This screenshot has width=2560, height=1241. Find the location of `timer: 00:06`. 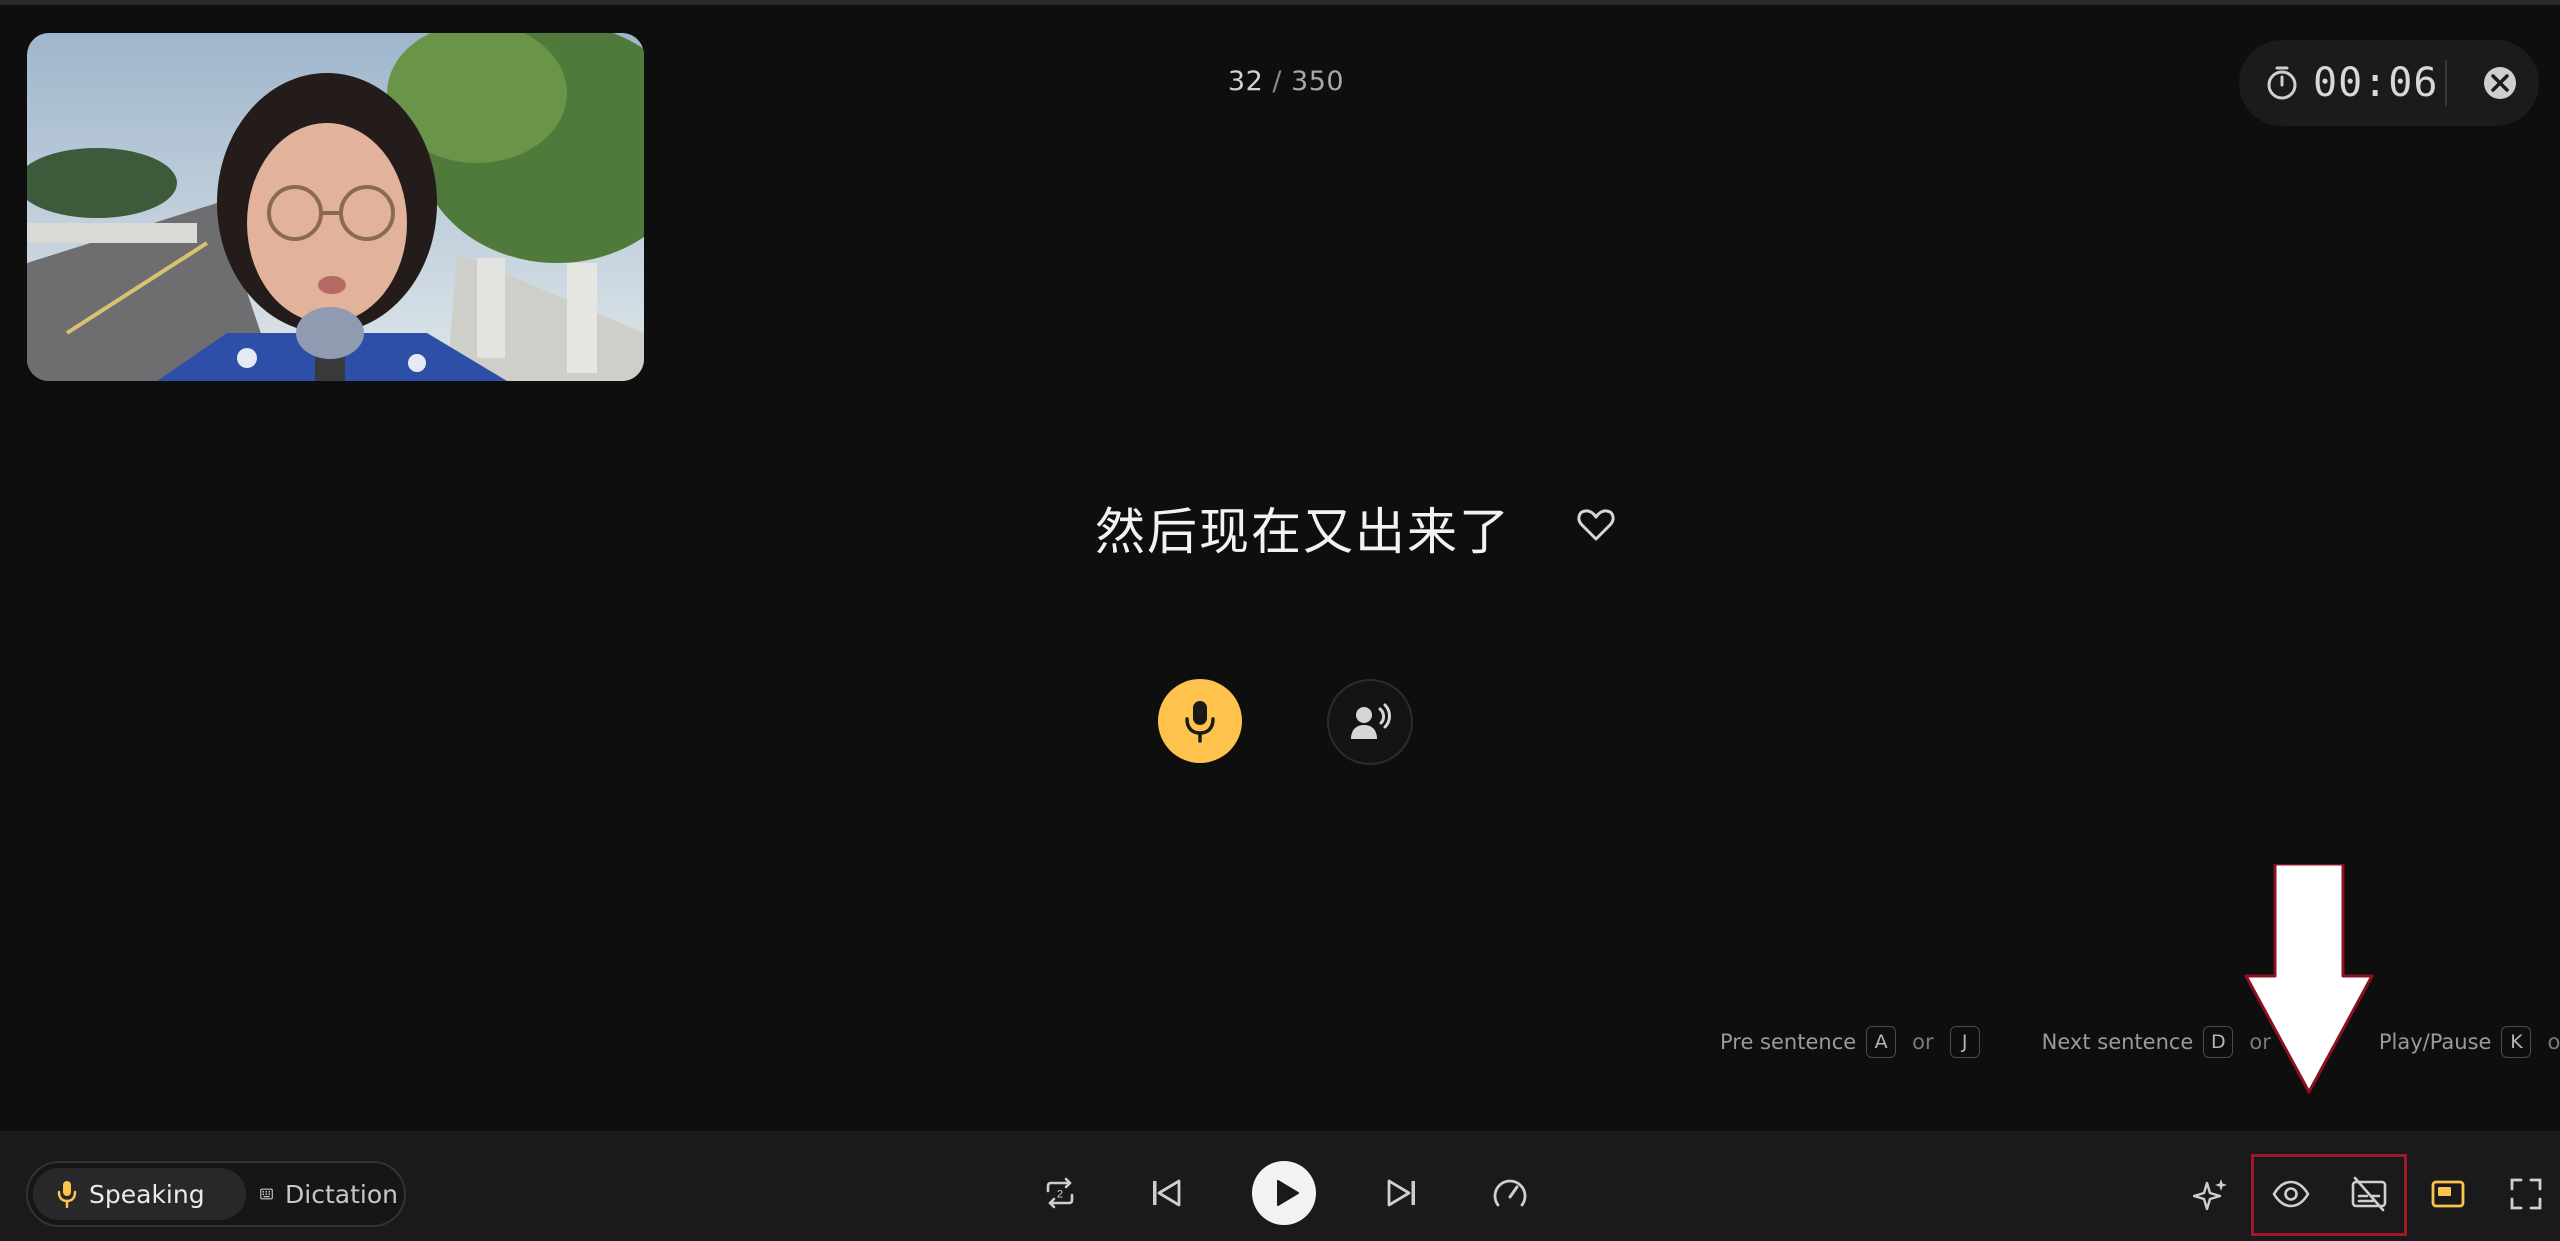

timer: 00:06 is located at coordinates (2389, 83).